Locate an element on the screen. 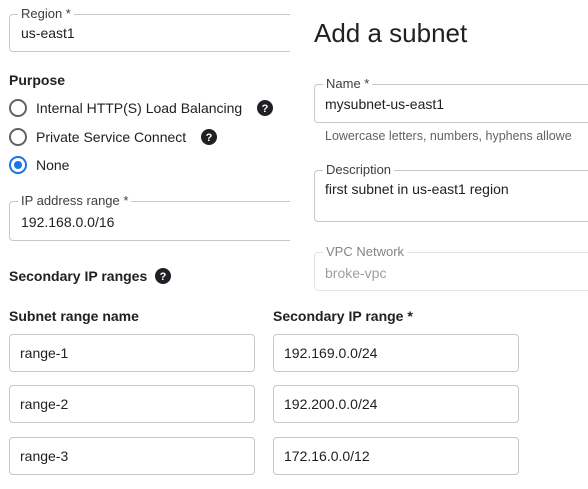 The width and height of the screenshot is (588, 489). name-label: Name * is located at coordinates (348, 84).